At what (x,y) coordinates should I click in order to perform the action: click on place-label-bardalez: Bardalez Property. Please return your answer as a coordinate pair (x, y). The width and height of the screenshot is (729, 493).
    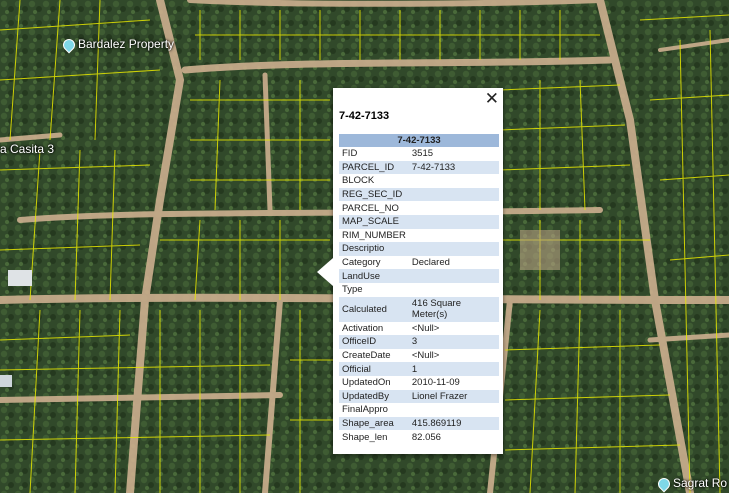
    Looking at the image, I should click on (117, 45).